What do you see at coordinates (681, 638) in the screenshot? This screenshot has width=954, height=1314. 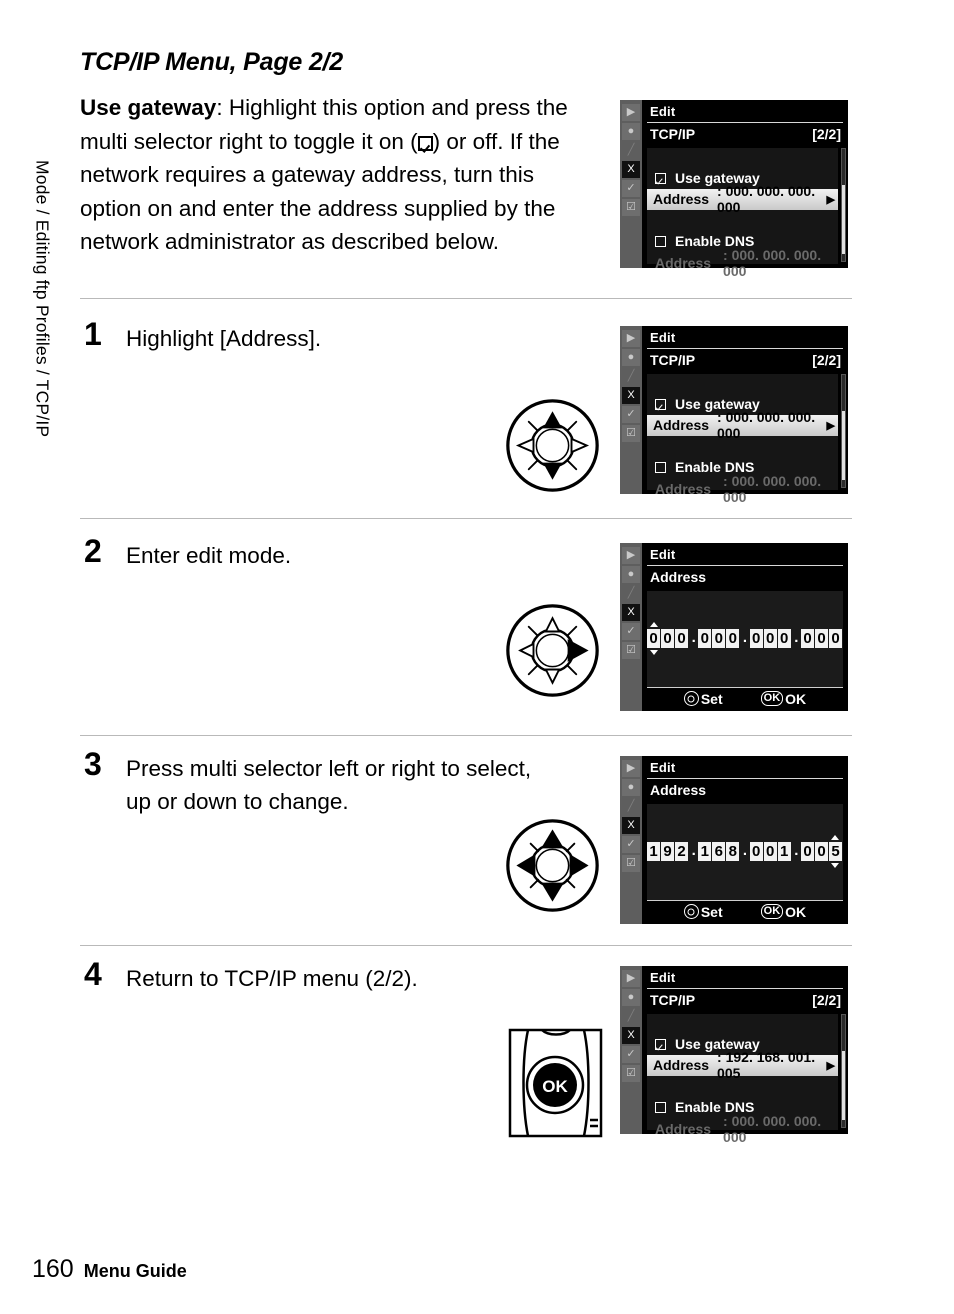 I see `digit-0-2: 0` at bounding box center [681, 638].